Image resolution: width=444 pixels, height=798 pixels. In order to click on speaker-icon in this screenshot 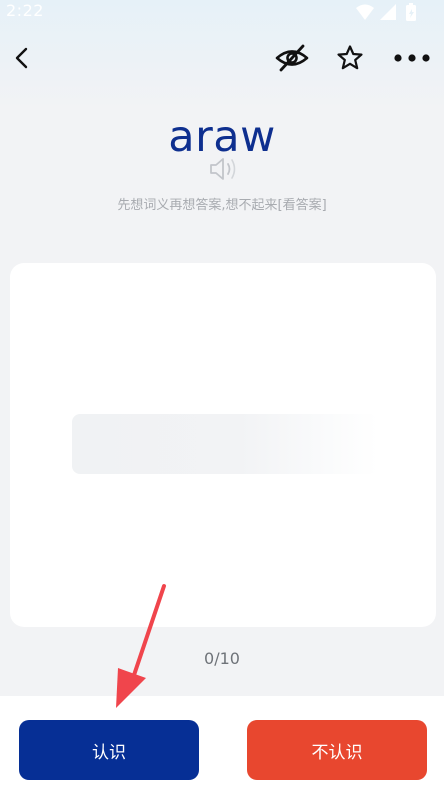, I will do `click(223, 169)`.